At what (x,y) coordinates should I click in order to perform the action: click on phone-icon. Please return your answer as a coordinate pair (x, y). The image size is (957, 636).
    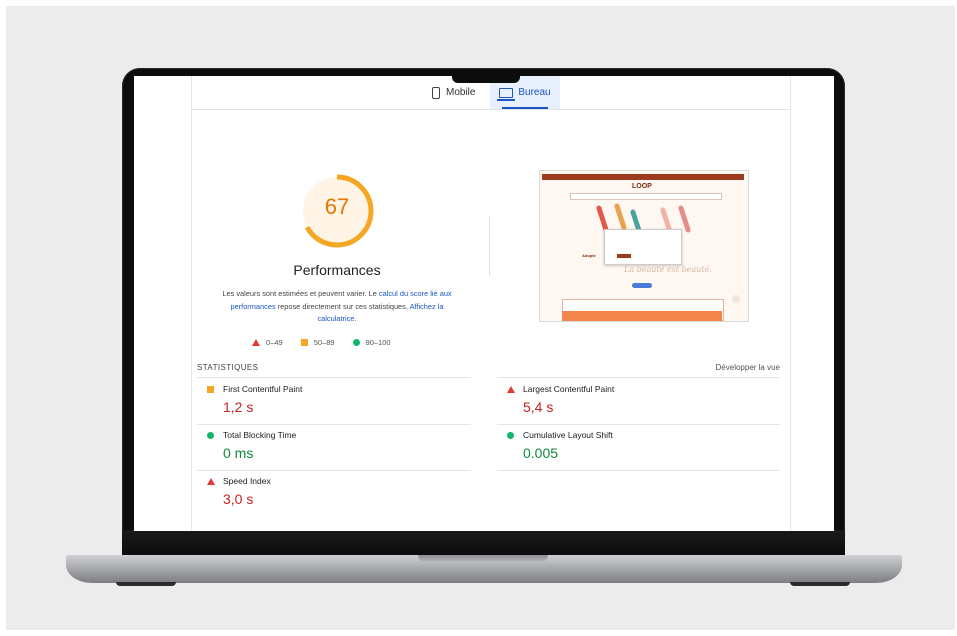
    Looking at the image, I should click on (436, 92).